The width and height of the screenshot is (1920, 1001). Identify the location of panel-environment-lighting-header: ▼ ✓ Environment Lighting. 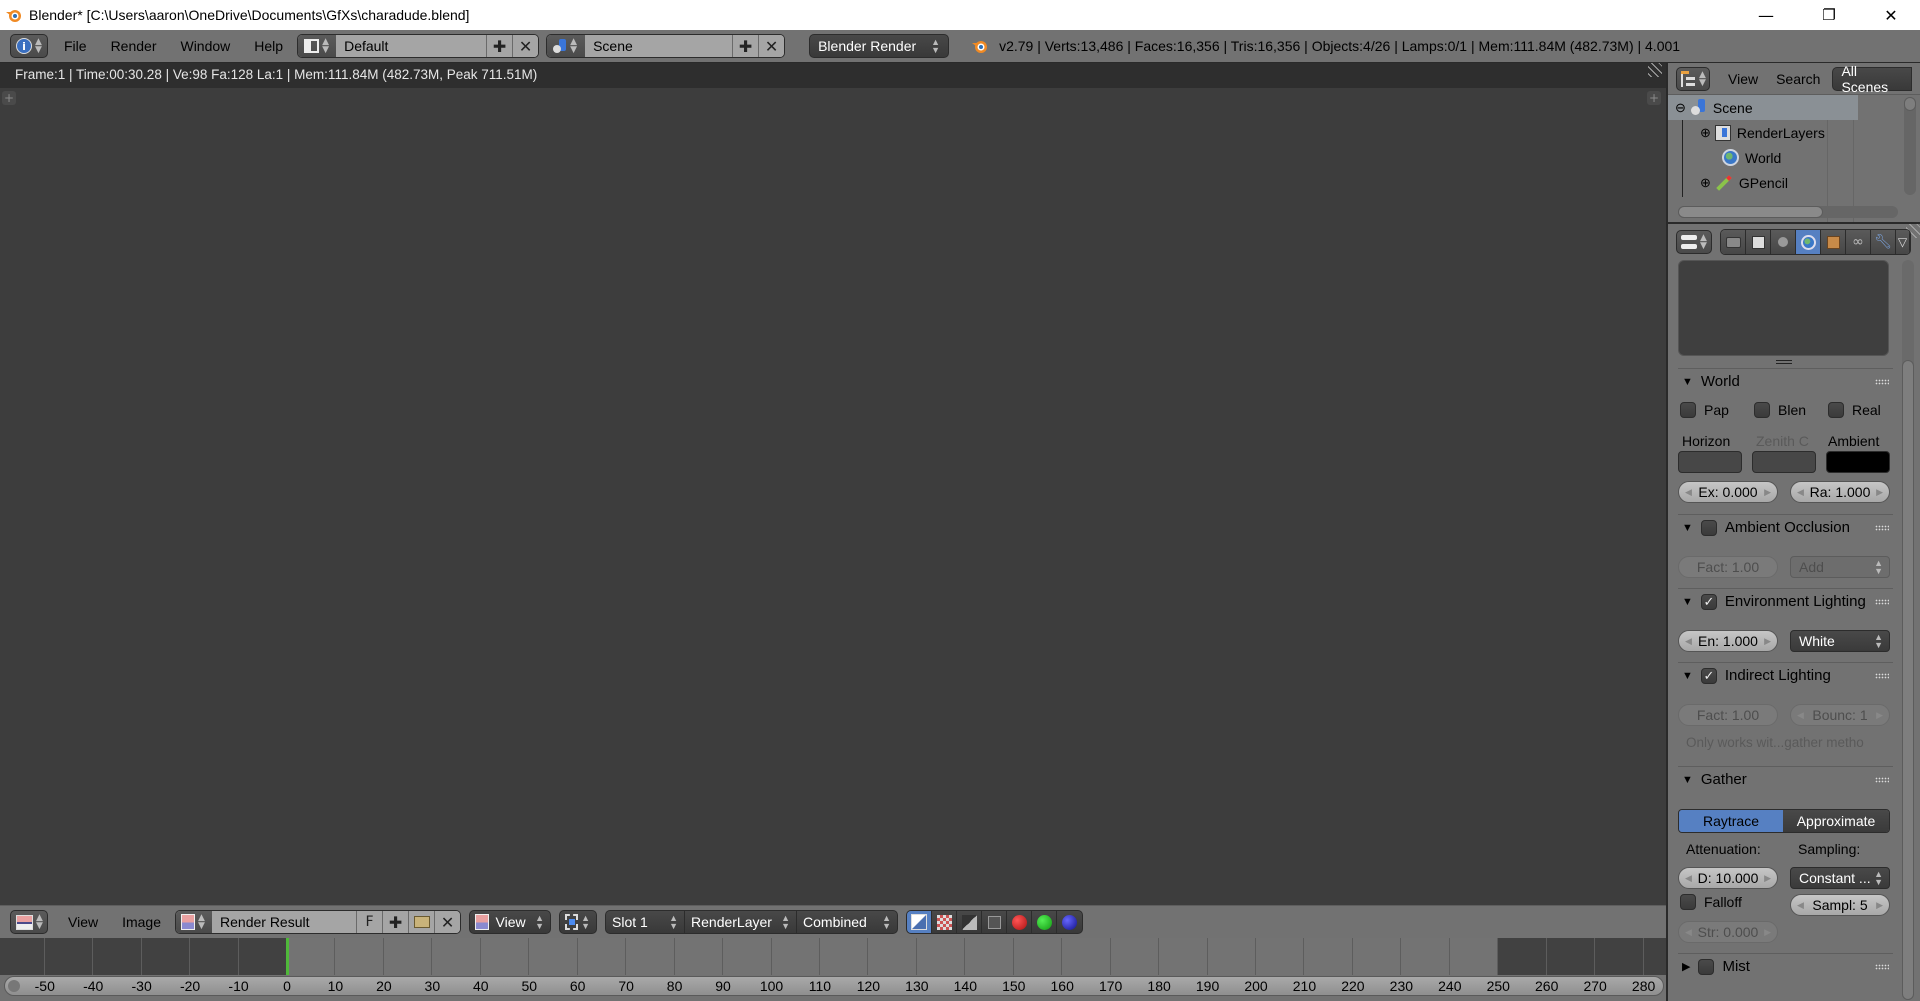
(1785, 601).